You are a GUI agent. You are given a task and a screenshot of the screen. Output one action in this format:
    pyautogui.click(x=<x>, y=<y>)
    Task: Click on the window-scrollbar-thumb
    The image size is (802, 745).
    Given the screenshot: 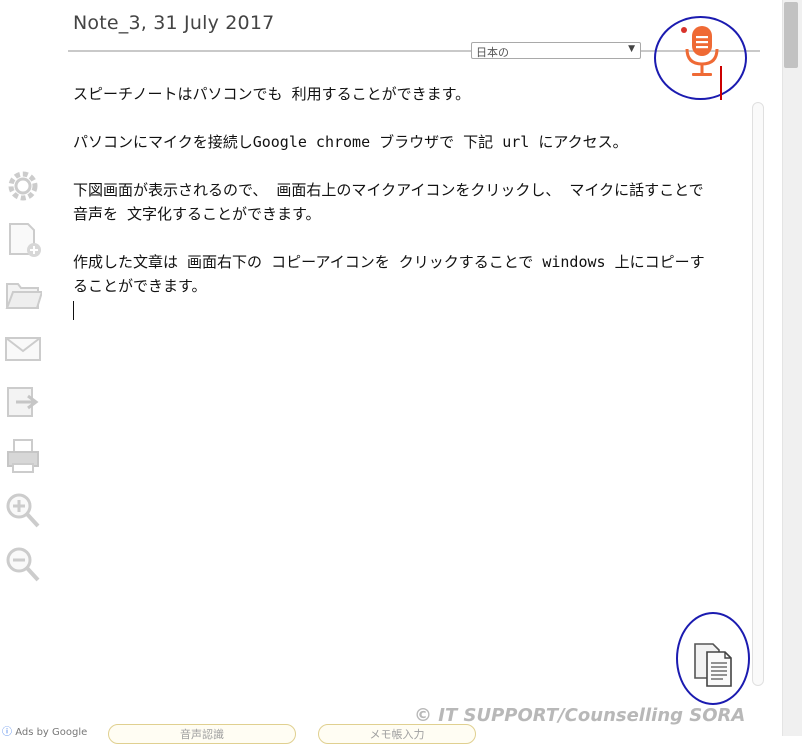 What is the action you would take?
    pyautogui.click(x=791, y=35)
    